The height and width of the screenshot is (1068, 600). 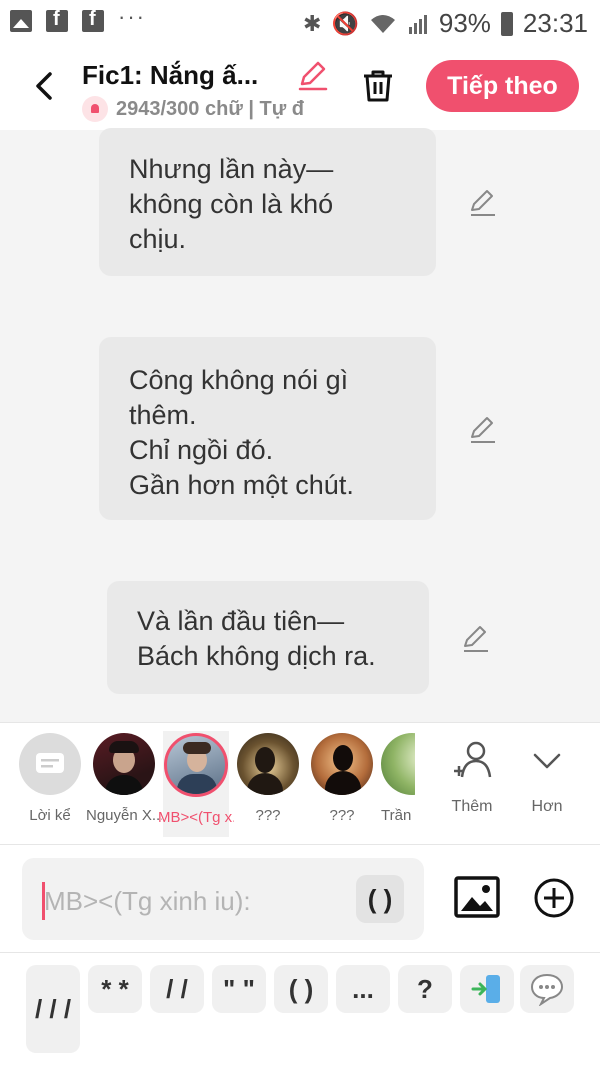 I want to click on chevron-down-icon, so click(x=547, y=761).